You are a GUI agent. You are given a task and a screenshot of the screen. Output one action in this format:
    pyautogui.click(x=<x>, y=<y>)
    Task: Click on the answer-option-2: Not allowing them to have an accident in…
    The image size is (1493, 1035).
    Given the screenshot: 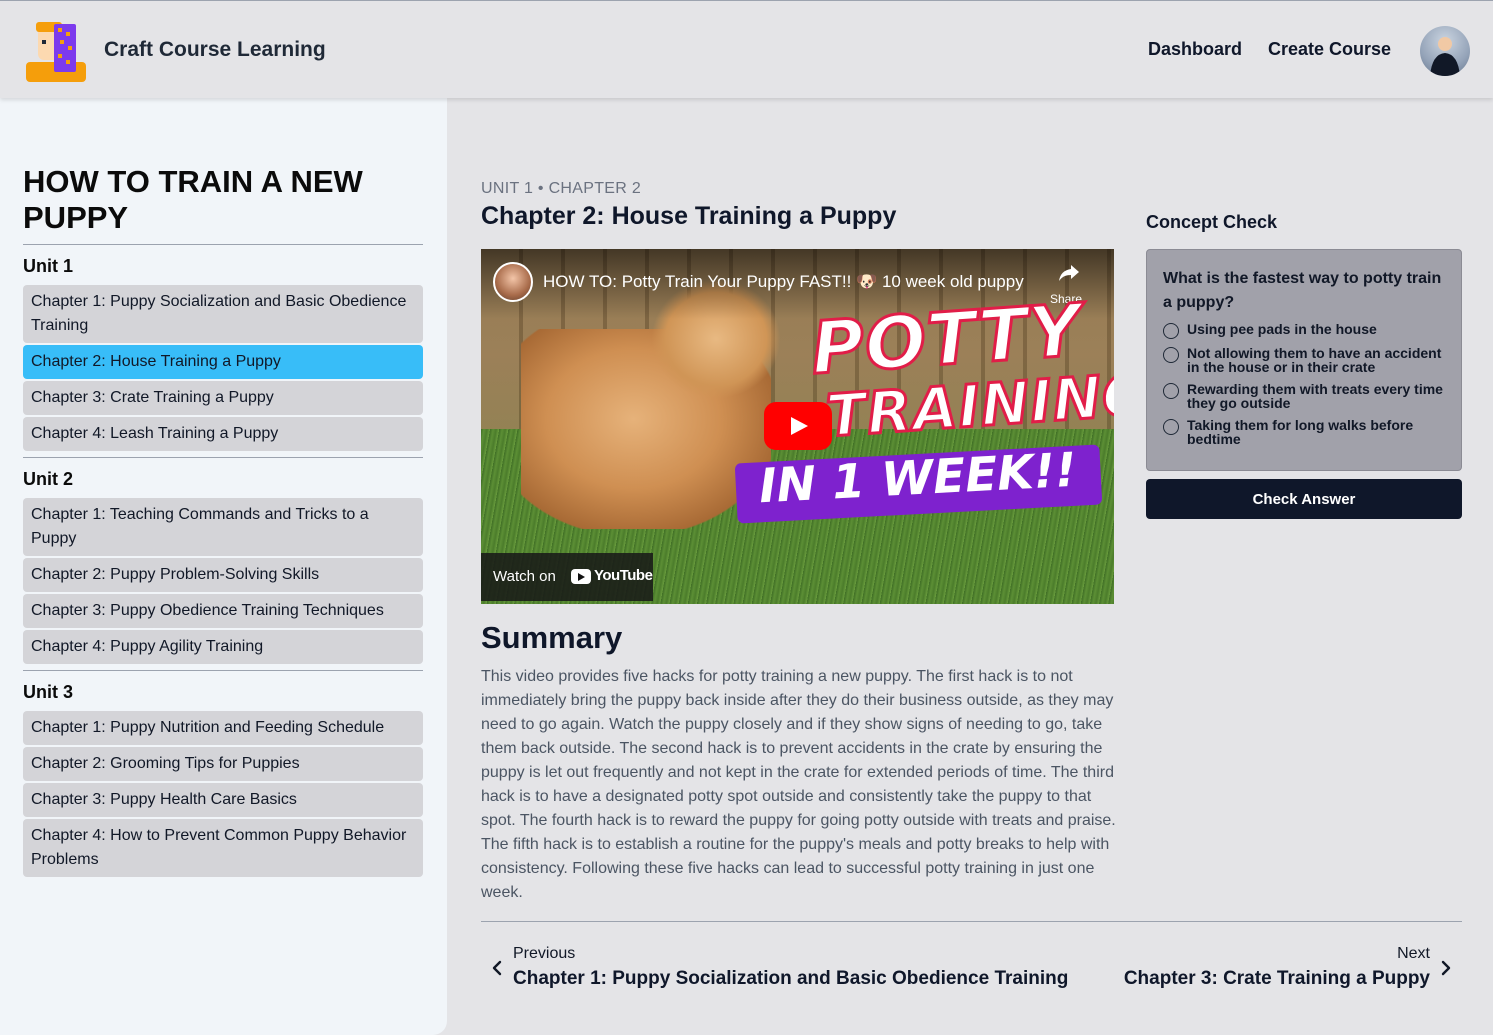 What is the action you would take?
    pyautogui.click(x=1308, y=360)
    